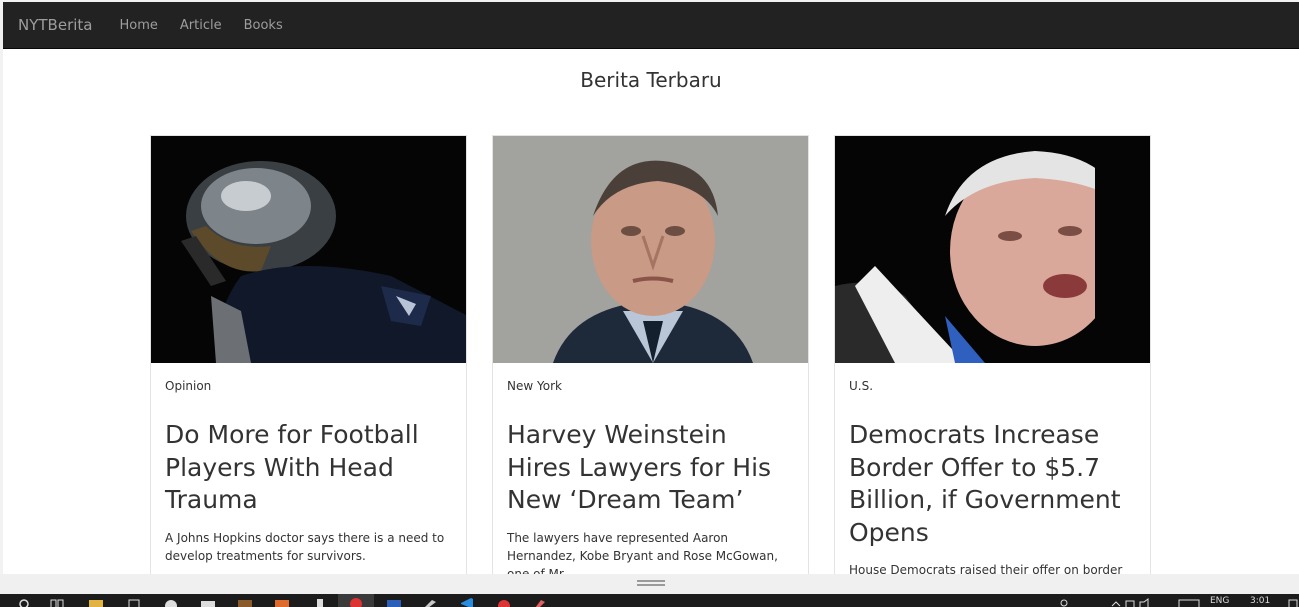 This screenshot has width=1299, height=607. What do you see at coordinates (134, 602) in the screenshot?
I see `store-icon` at bounding box center [134, 602].